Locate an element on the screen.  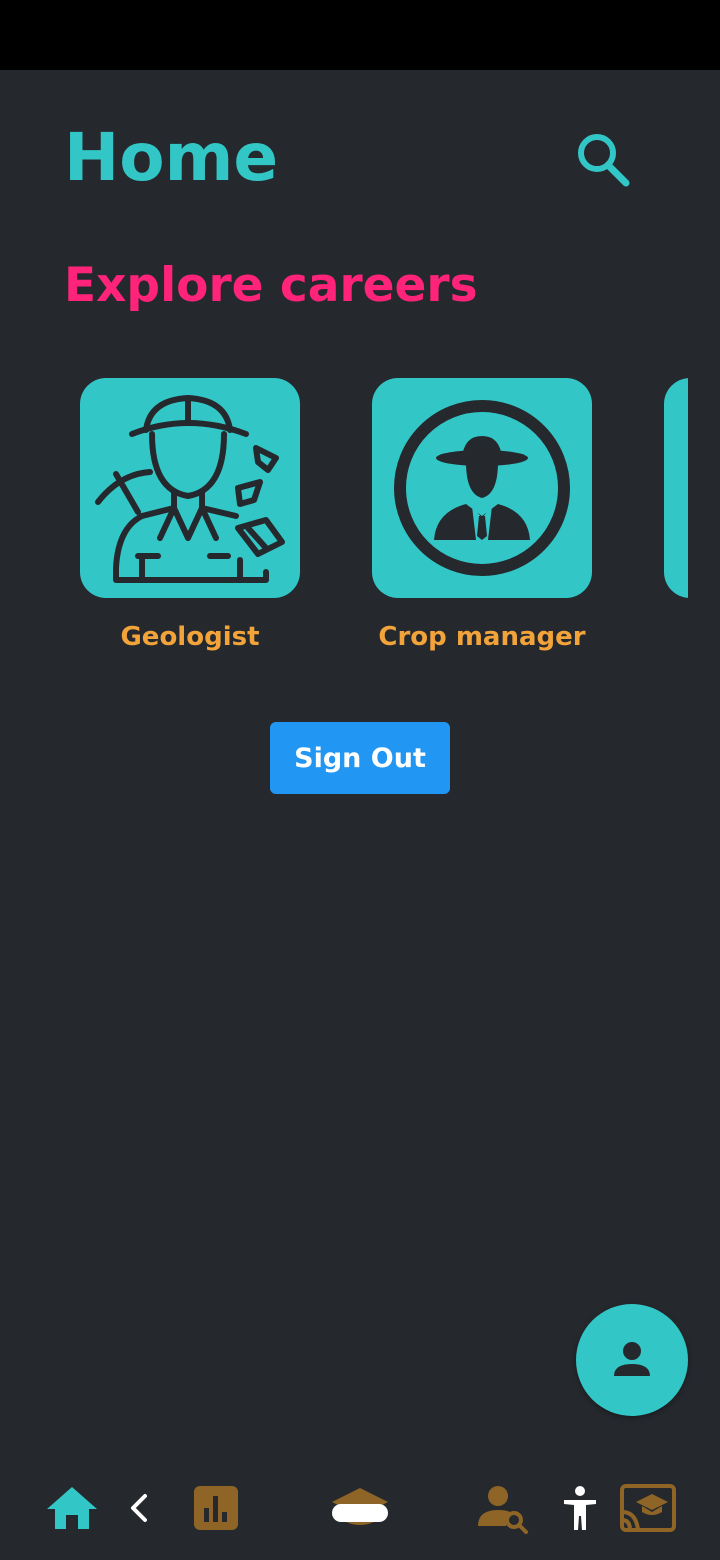
career-card-partial is located at coordinates (676, 488).